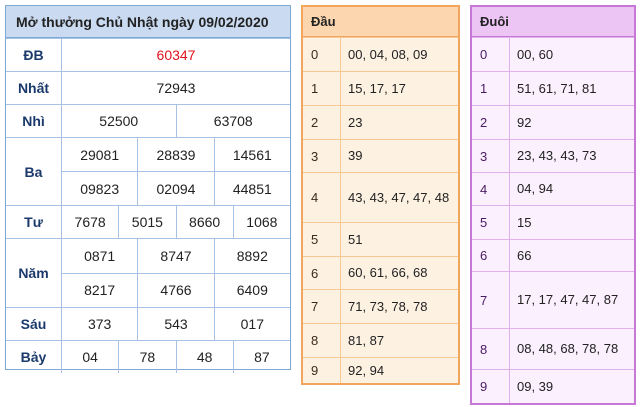  I want to click on prize-numbers: 29081 28839 14561 09823 02094 44851, so click(176, 171).